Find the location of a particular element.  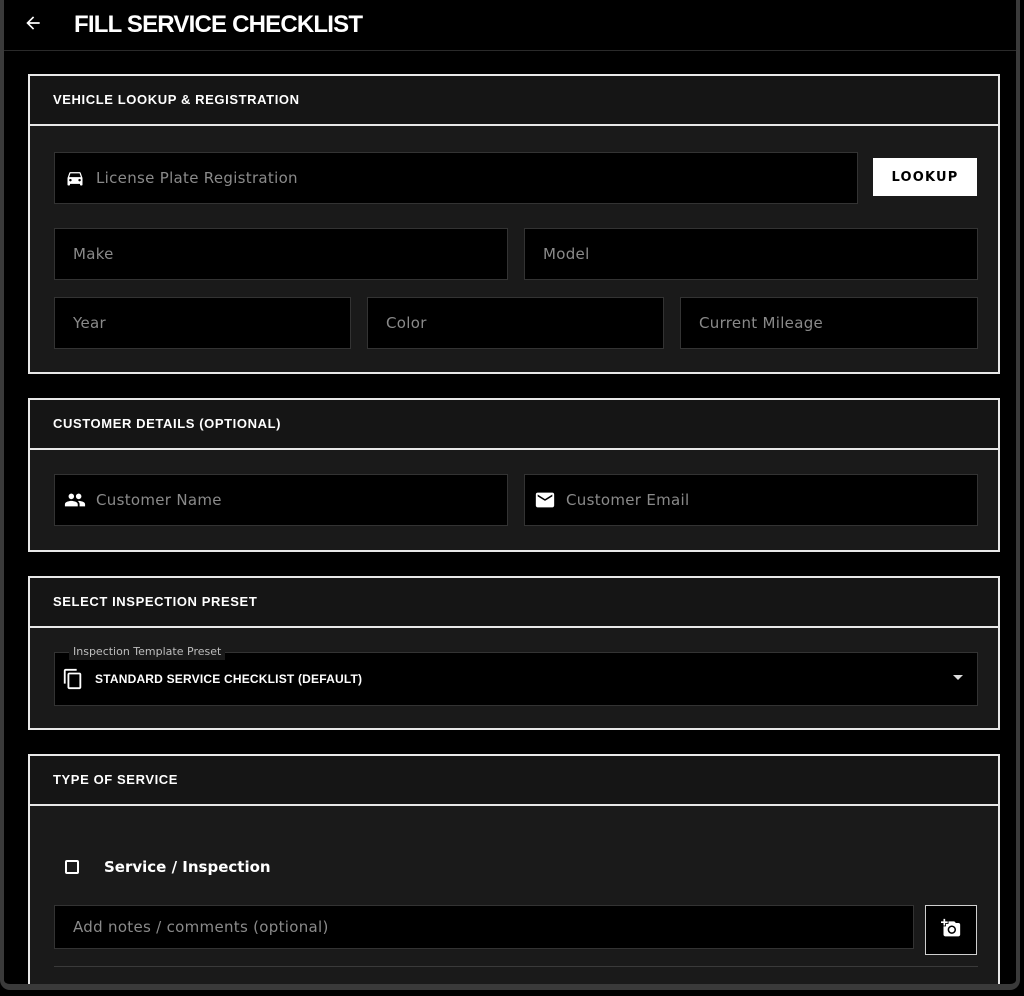

customer-name-input is located at coordinates (307, 500).